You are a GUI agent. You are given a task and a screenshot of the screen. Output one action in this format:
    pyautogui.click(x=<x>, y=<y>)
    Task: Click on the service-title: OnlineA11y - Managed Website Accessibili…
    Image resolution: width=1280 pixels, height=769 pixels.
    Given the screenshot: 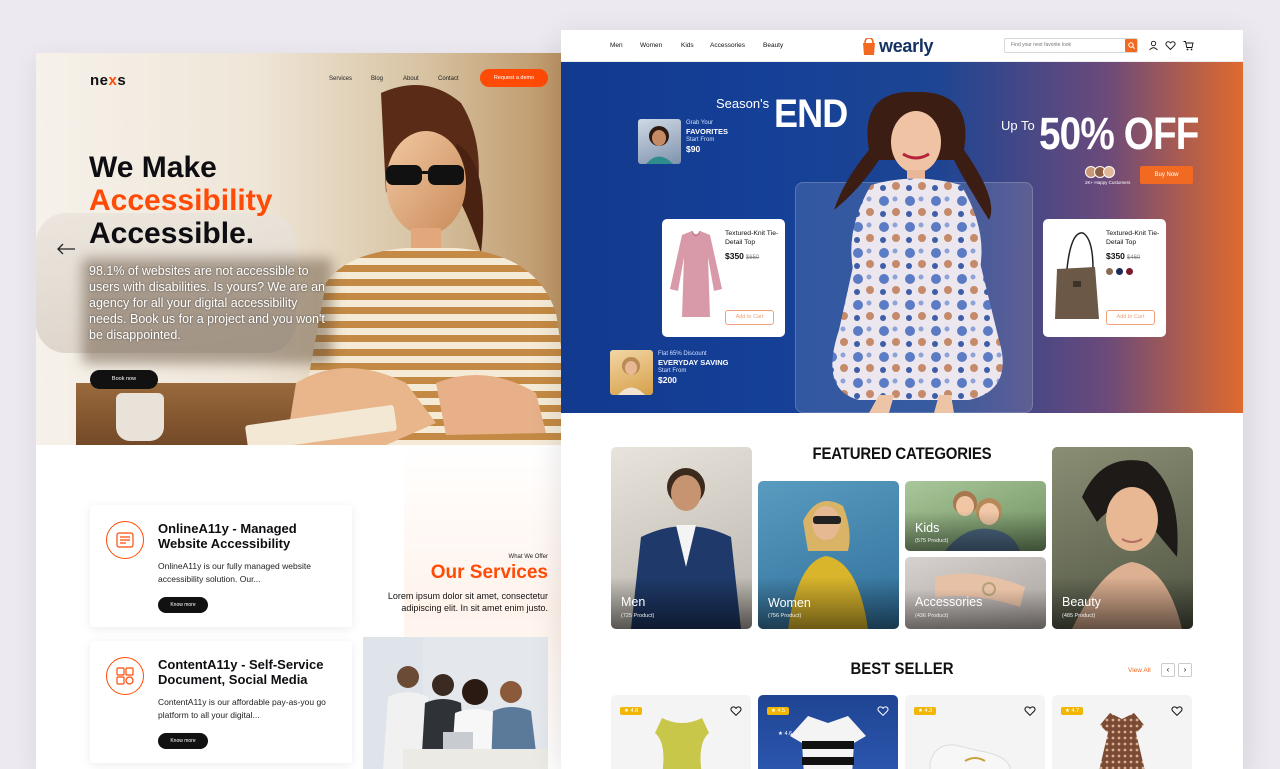 What is the action you would take?
    pyautogui.click(x=227, y=536)
    